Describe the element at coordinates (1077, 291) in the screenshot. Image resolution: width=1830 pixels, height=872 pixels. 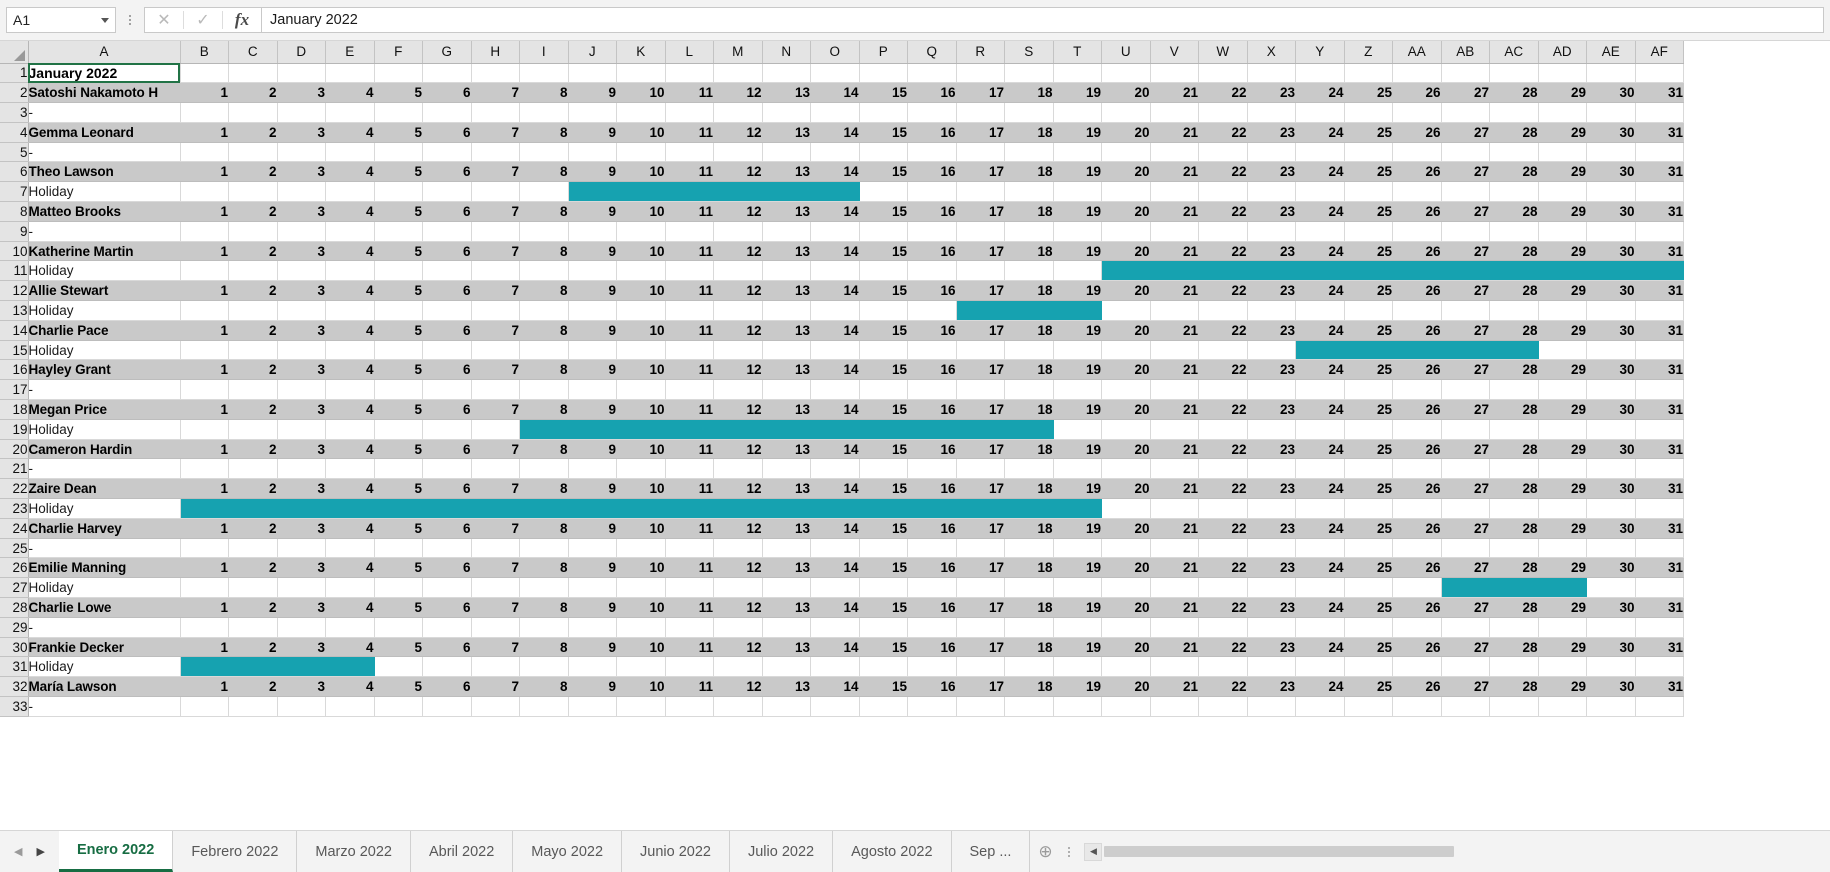
I see `day-number-cell: 19` at that location.